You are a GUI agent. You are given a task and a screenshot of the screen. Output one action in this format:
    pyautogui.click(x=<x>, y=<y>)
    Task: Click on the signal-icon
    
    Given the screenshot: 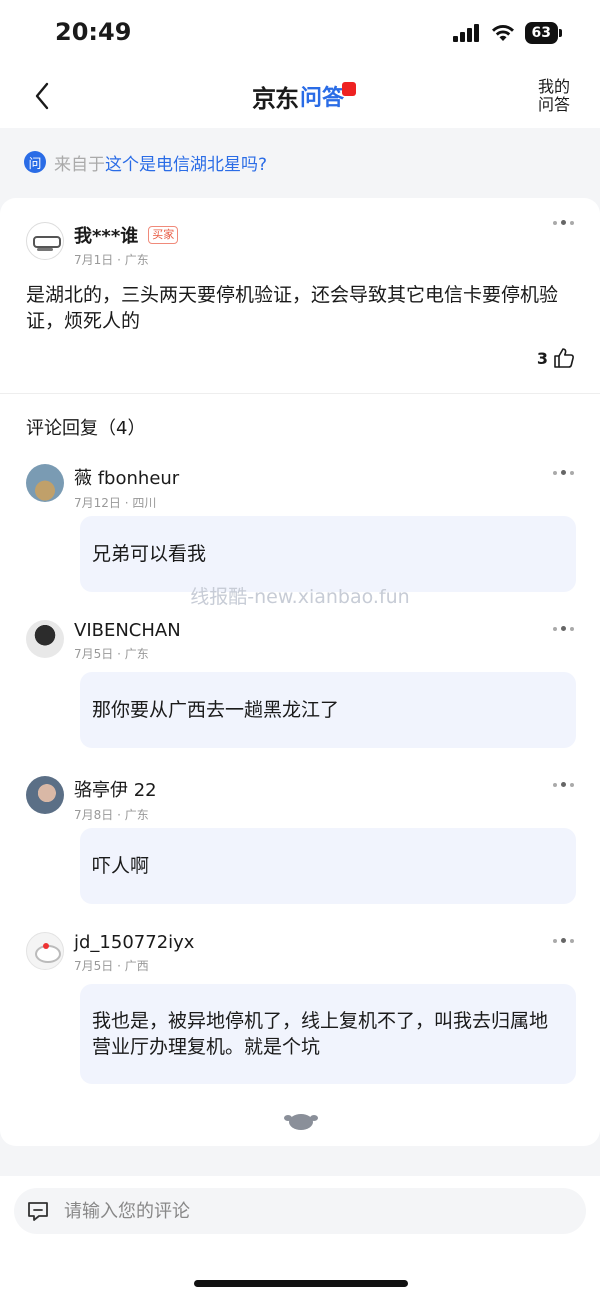 What is the action you would take?
    pyautogui.click(x=465, y=33)
    